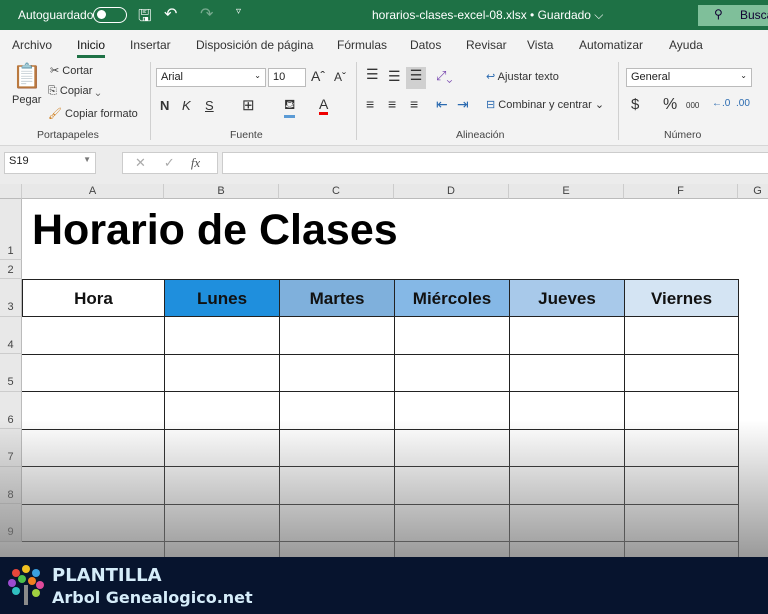 The width and height of the screenshot is (768, 614). What do you see at coordinates (336, 191) in the screenshot?
I see `column-header-c: C` at bounding box center [336, 191].